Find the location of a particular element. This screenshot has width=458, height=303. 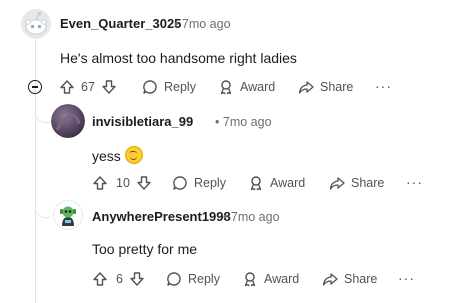

username: AnywherePresent1998 is located at coordinates (161, 216).